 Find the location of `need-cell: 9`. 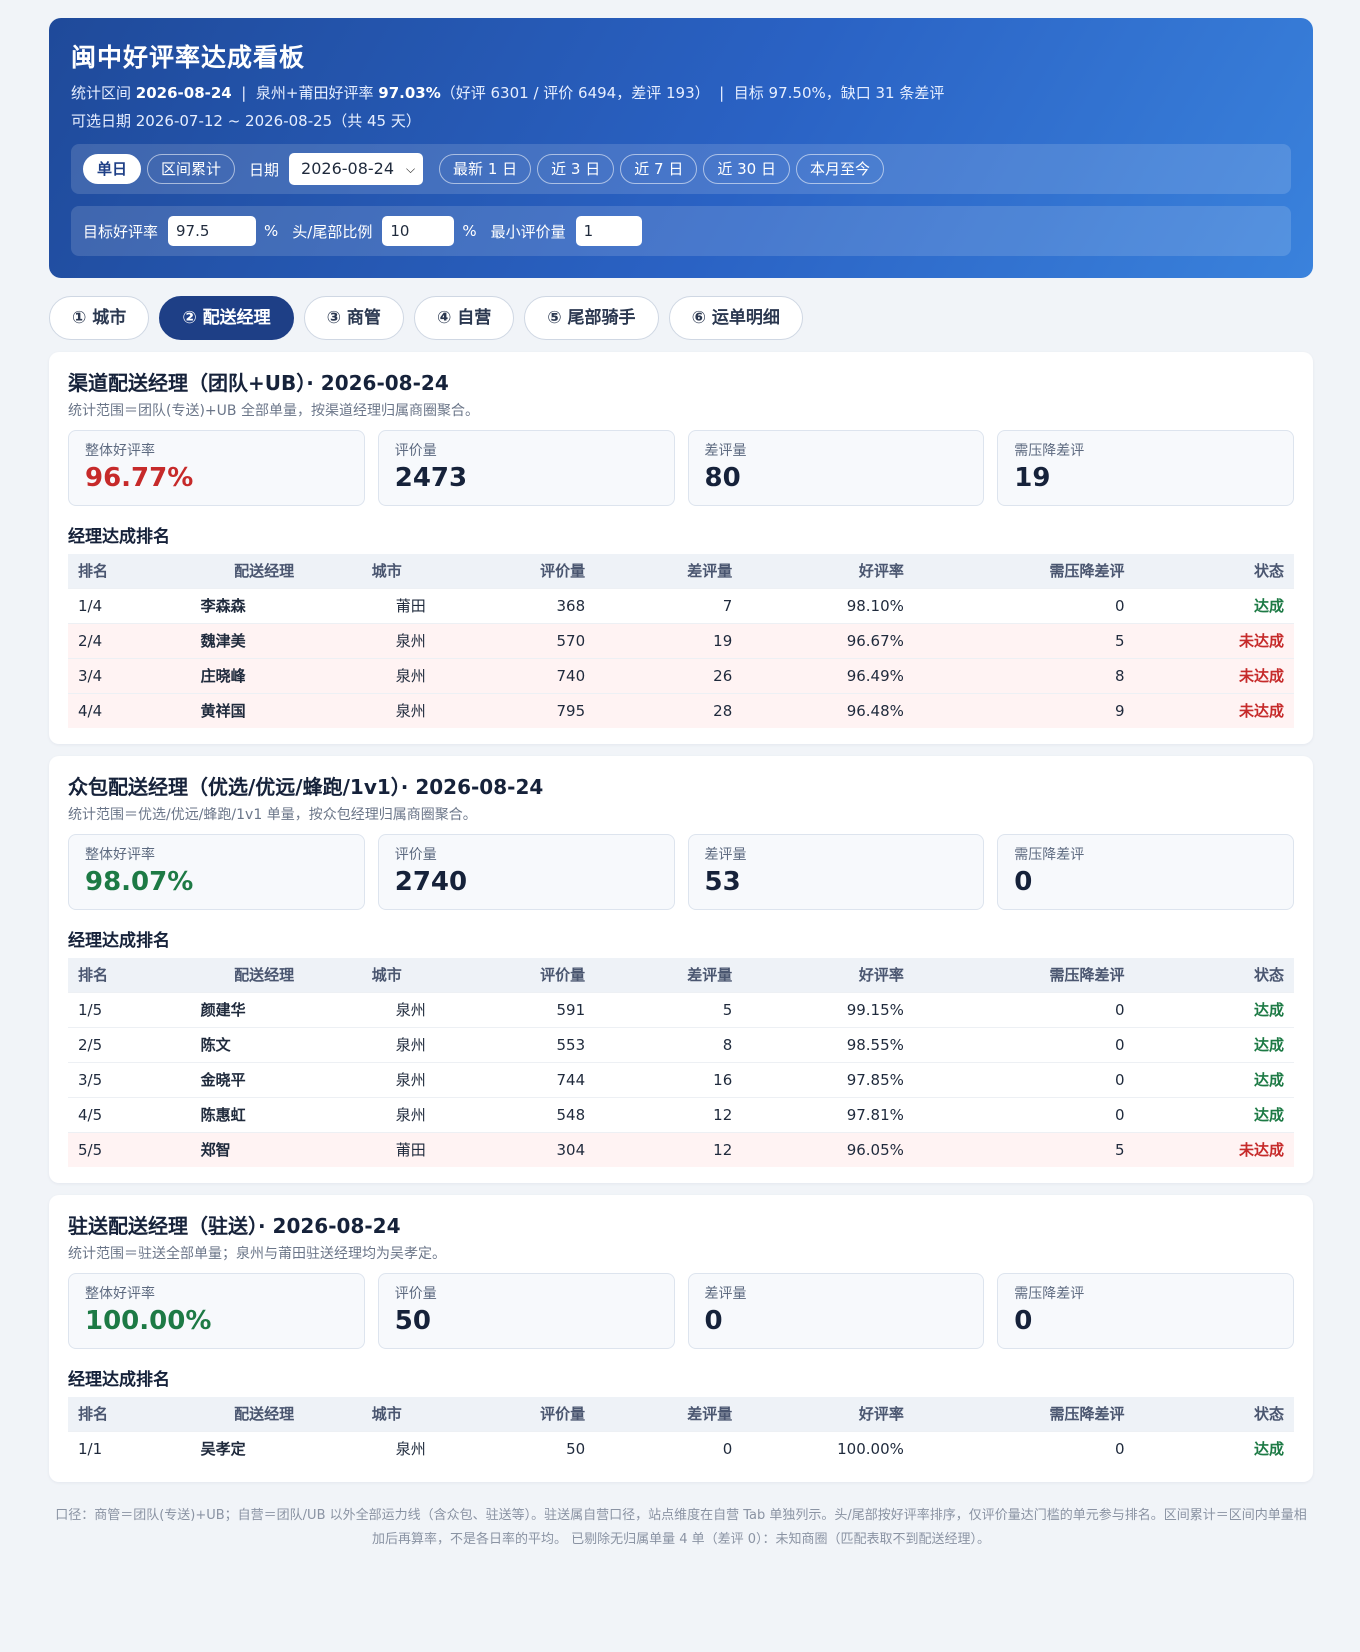

need-cell: 9 is located at coordinates (1024, 710).